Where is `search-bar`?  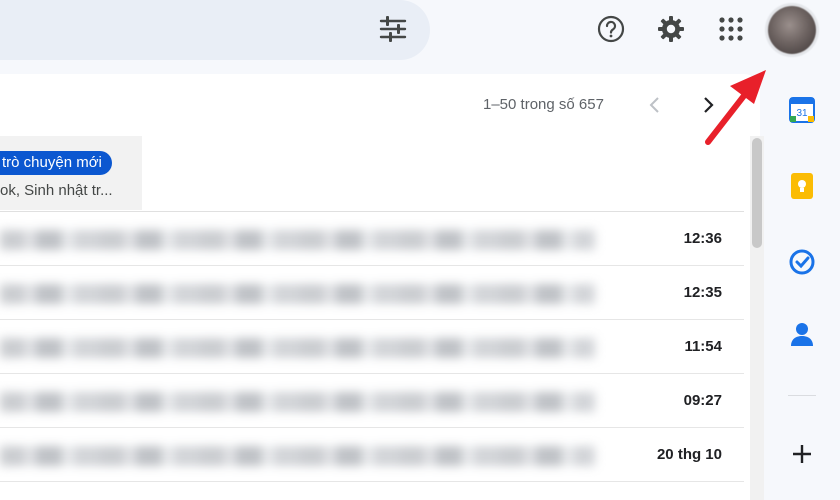
search-bar is located at coordinates (215, 30).